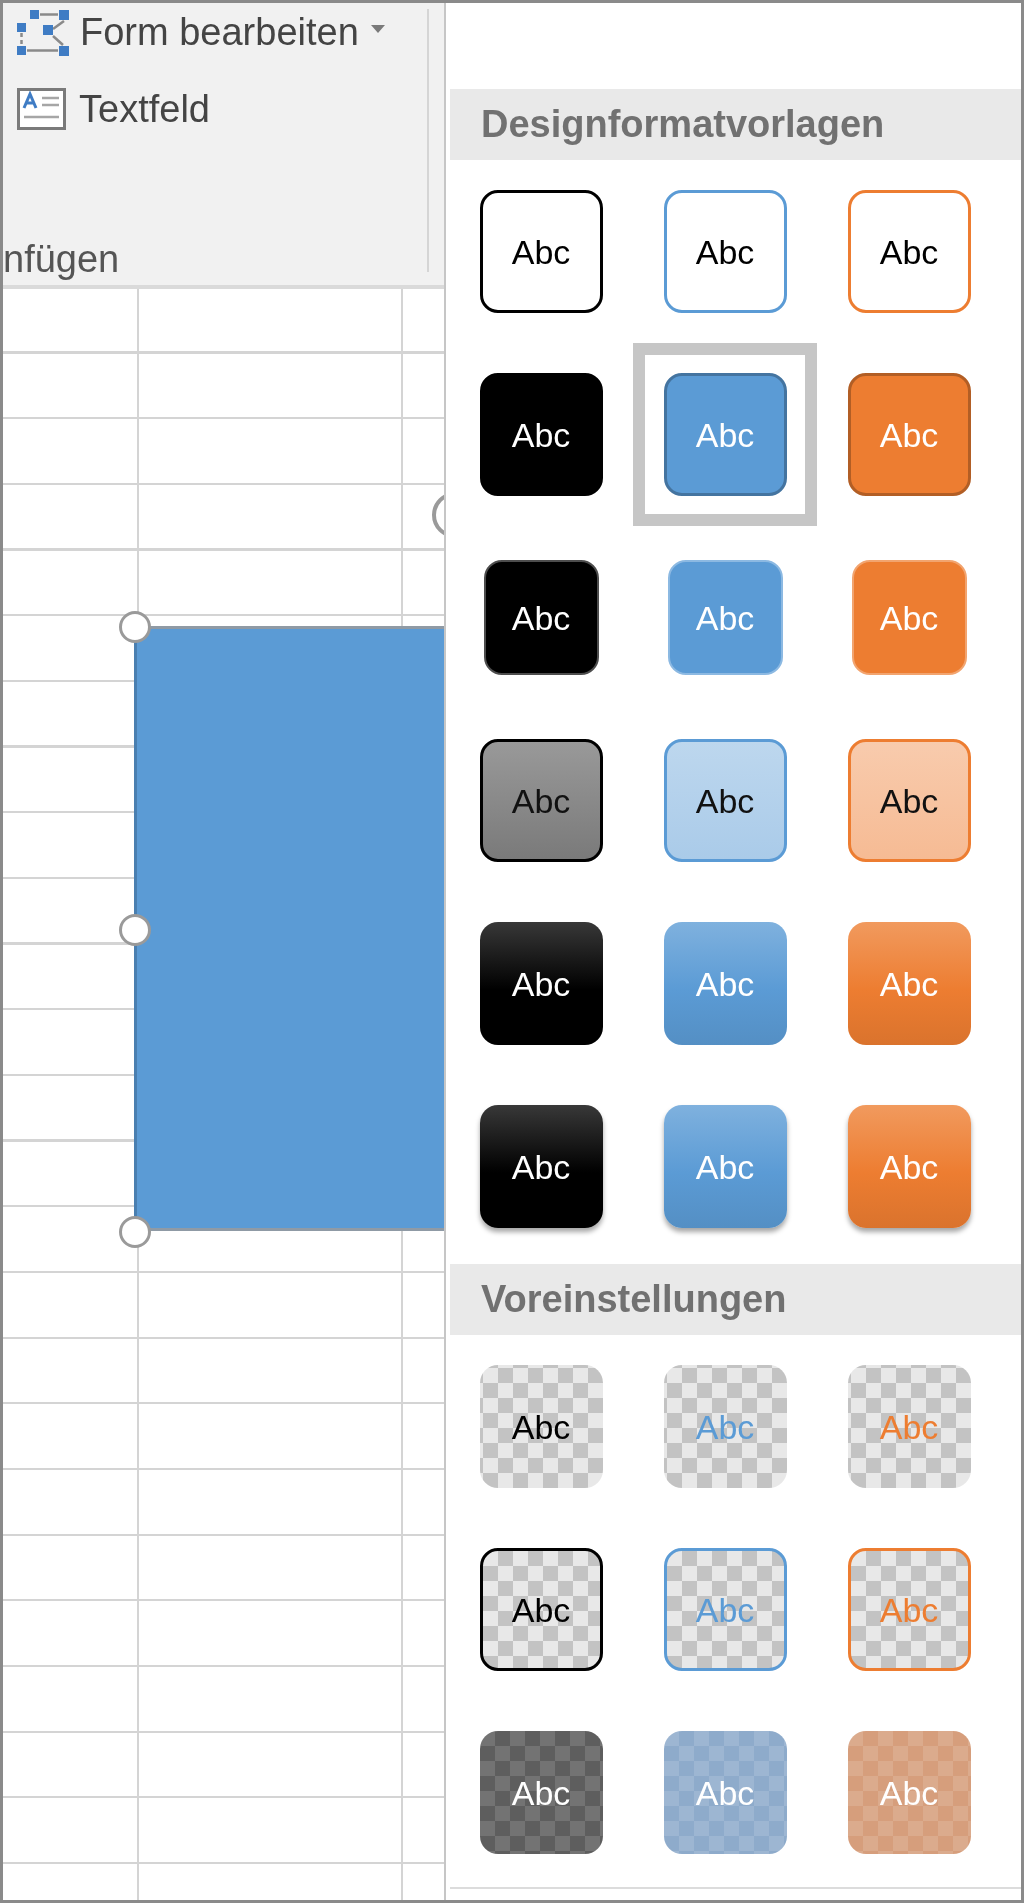 Image resolution: width=1024 pixels, height=1903 pixels. What do you see at coordinates (41, 109) in the screenshot?
I see `text-box-icon` at bounding box center [41, 109].